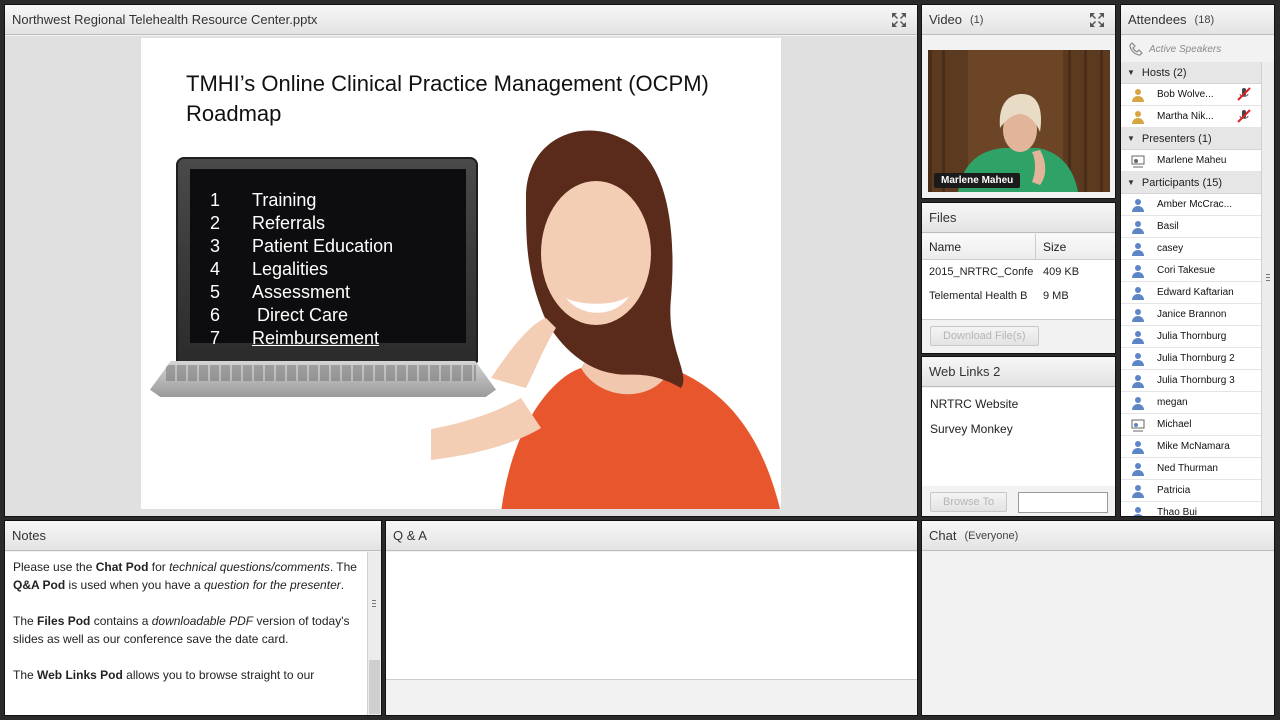 The width and height of the screenshot is (1280, 720). I want to click on attendee-row-participant: Basil, so click(1191, 227).